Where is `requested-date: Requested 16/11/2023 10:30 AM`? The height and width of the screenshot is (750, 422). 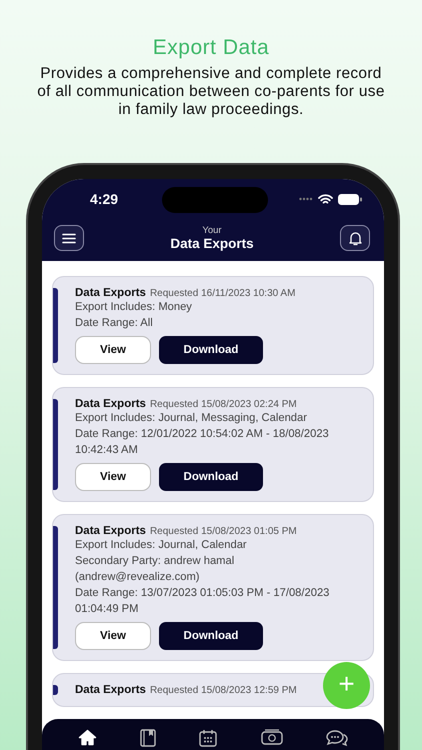
requested-date: Requested 16/11/2023 10:30 AM is located at coordinates (223, 293).